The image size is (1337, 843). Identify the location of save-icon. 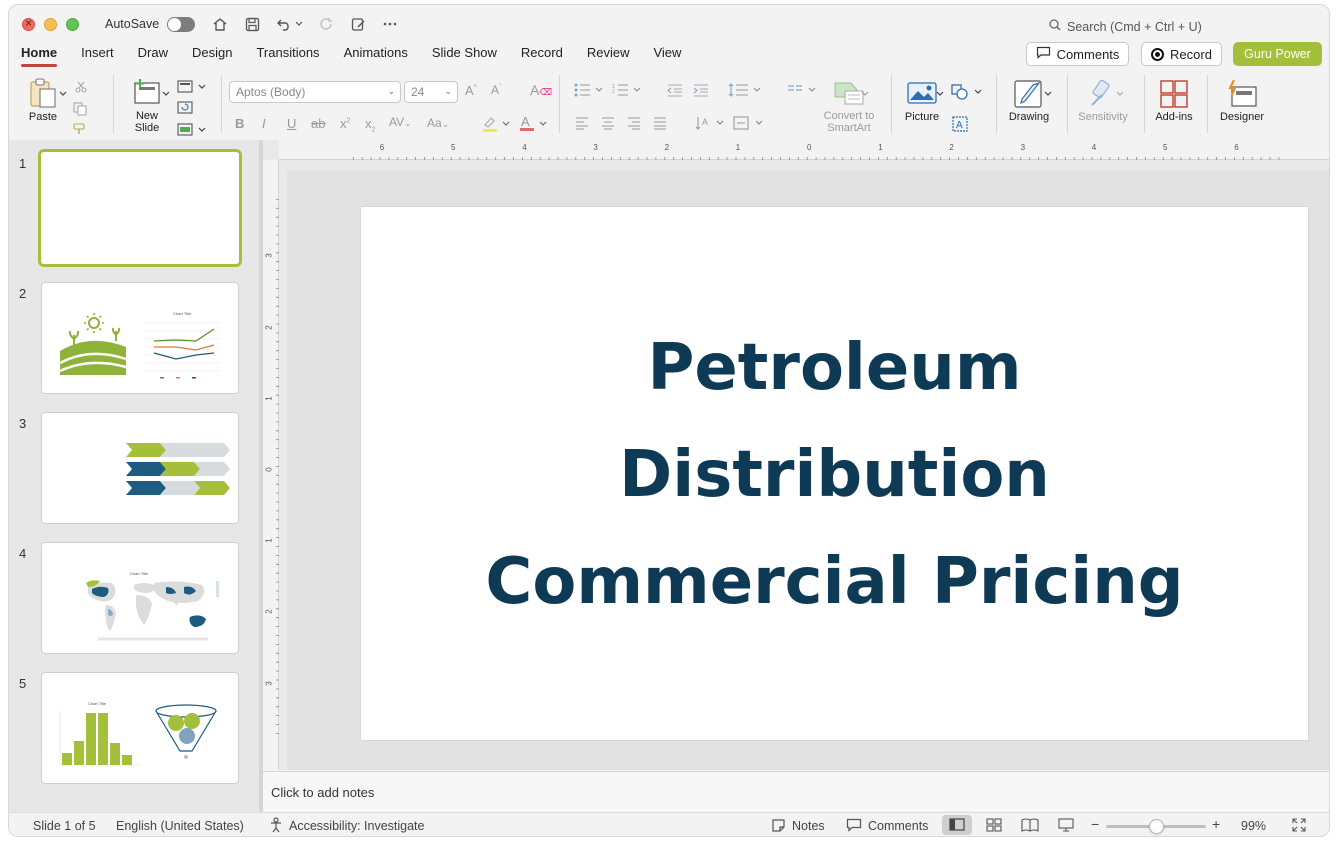
(252, 24).